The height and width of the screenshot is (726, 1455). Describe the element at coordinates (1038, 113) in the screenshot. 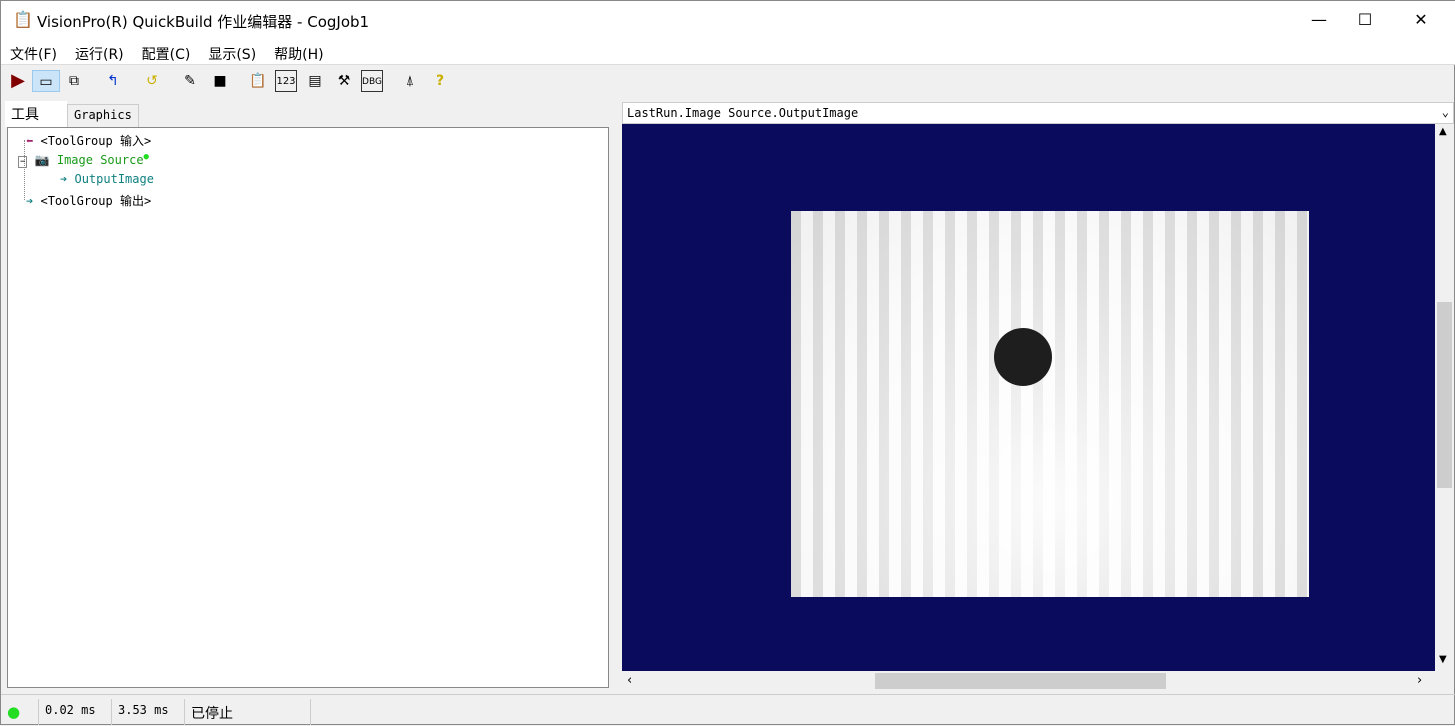

I see `image-select-dropdown: LastRun.Image Source.OutputImage ⌄` at that location.